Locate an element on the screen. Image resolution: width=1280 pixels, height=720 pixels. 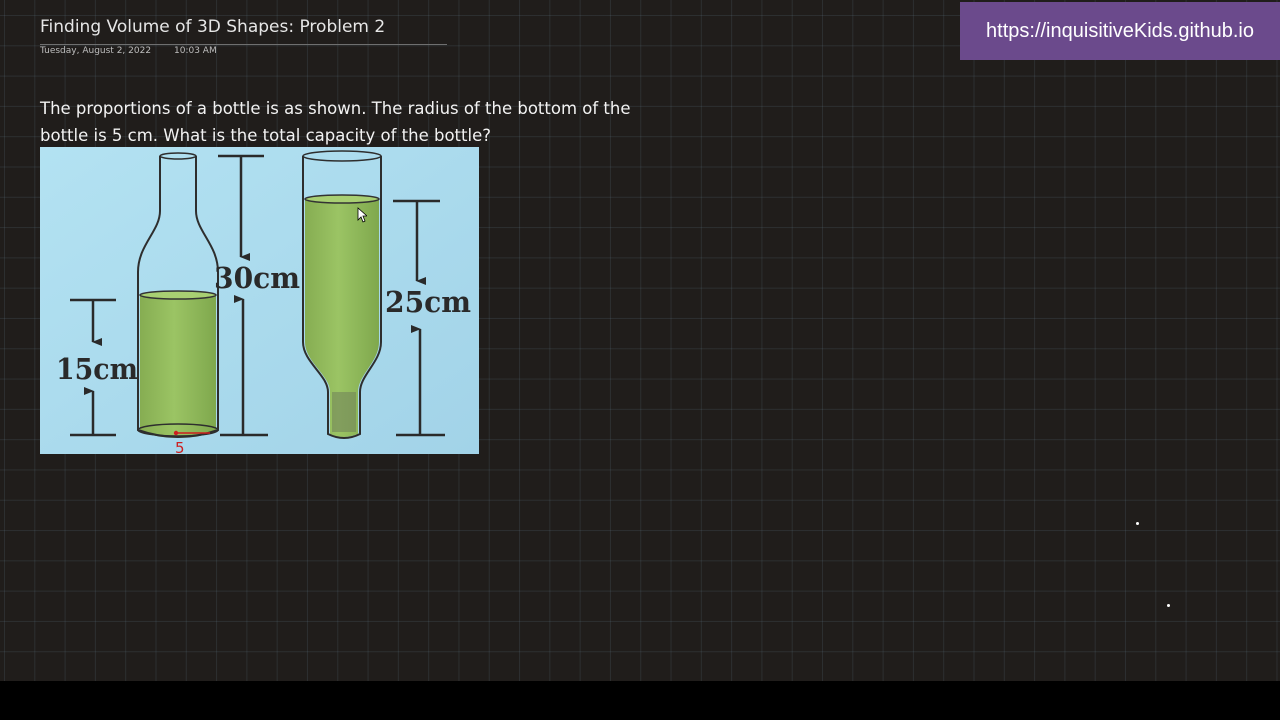
page-time: 10:03 AM is located at coordinates (195, 51).